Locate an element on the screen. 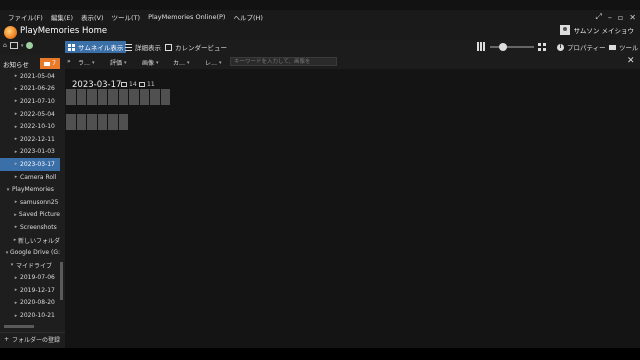 Image resolution: width=640 pixels, height=360 pixels. sidebar-item: ▸ 2023-03-17 is located at coordinates (30, 164).